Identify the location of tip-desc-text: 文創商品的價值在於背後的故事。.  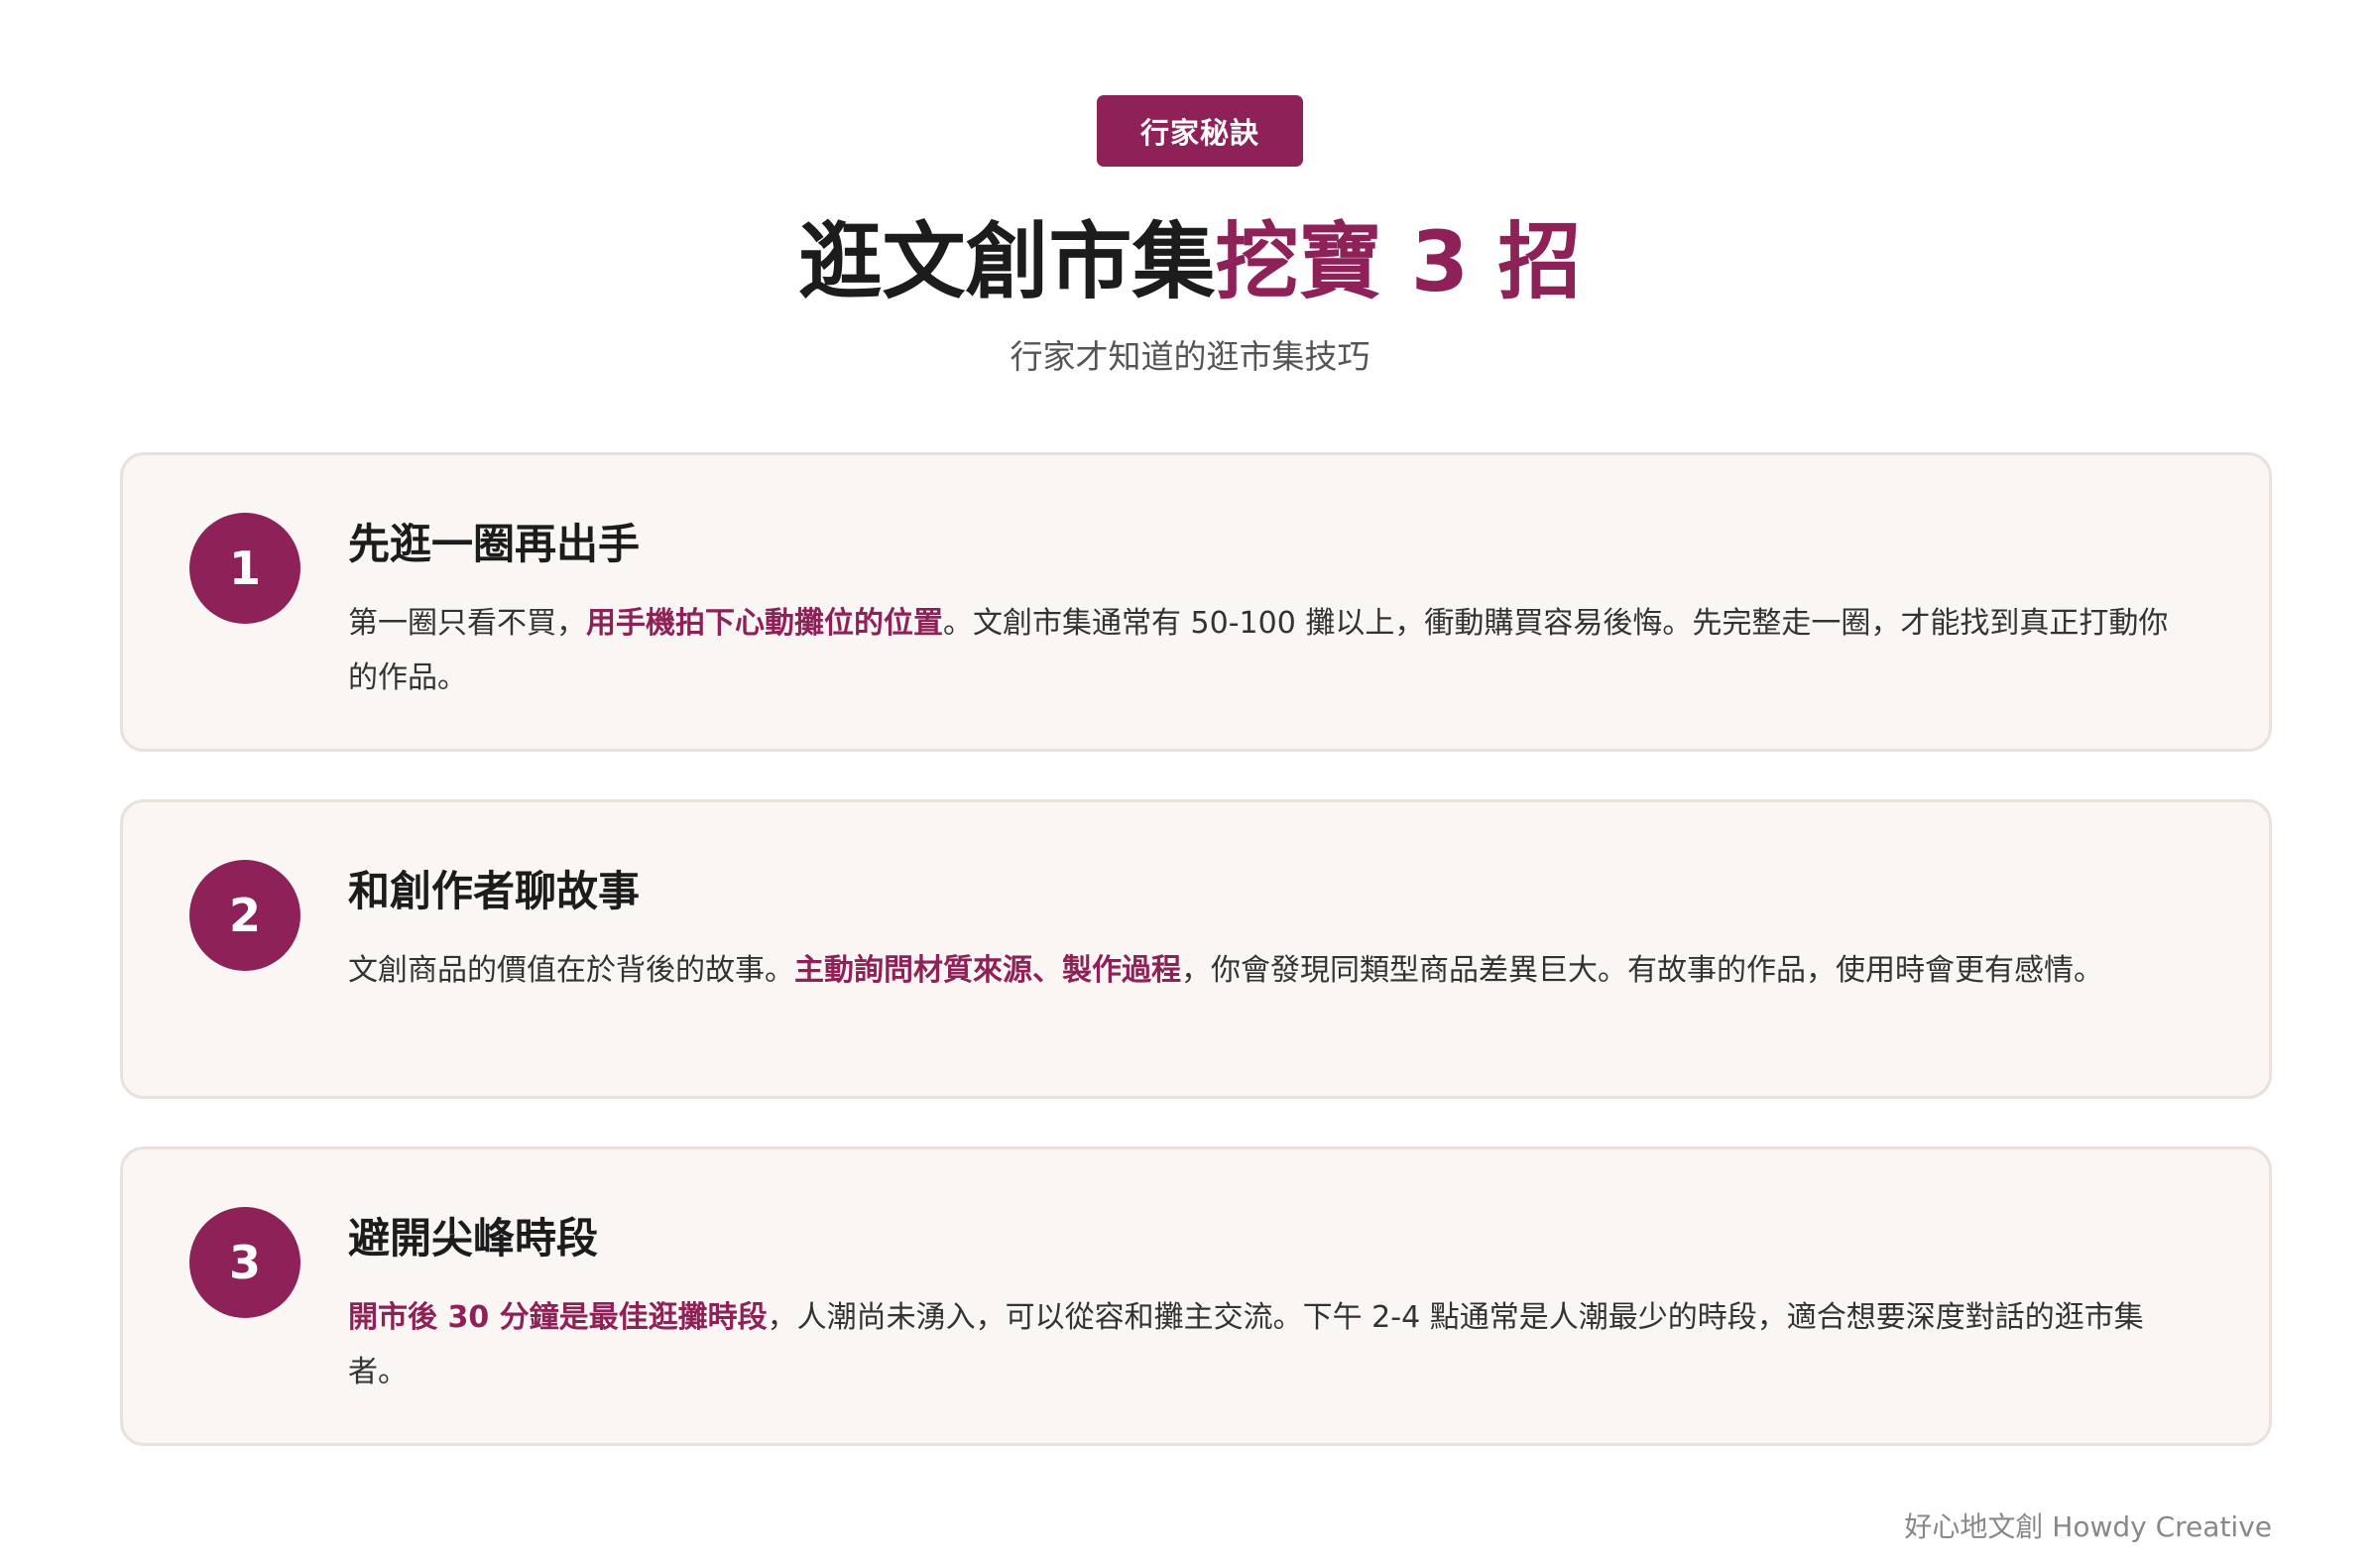
(571, 970).